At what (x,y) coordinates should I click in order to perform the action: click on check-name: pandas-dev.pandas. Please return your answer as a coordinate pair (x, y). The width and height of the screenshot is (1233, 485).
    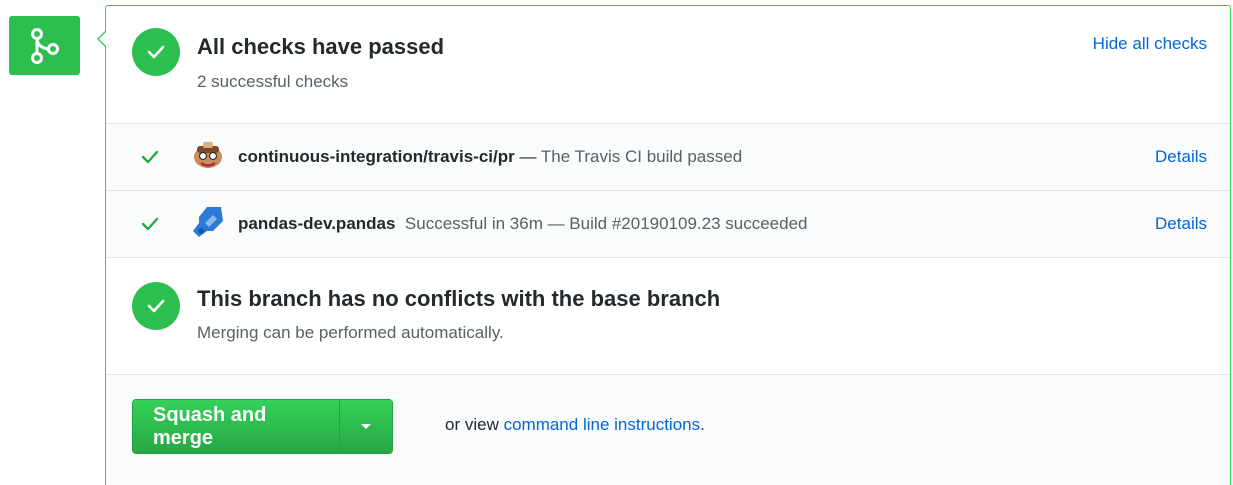
    Looking at the image, I should click on (317, 223).